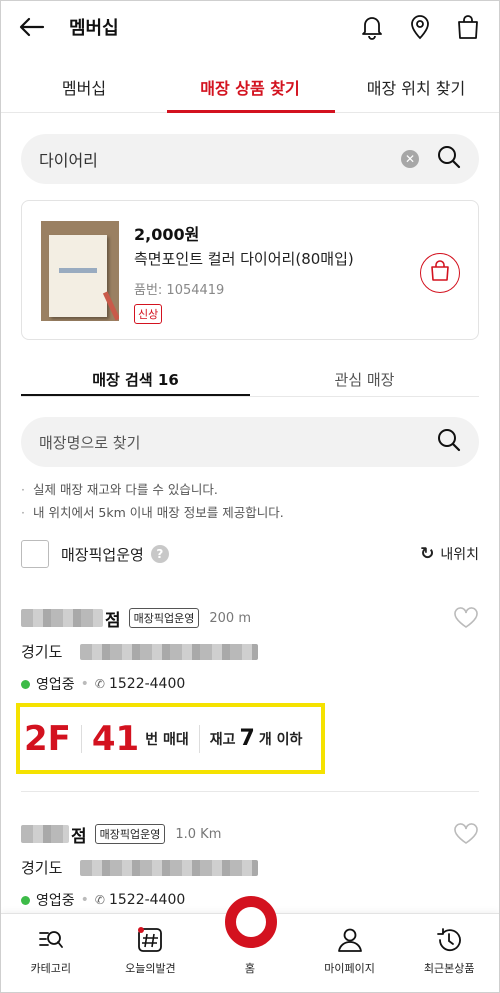 The height and width of the screenshot is (993, 500). What do you see at coordinates (459, 555) in the screenshot?
I see `my-location-label: 내위치` at bounding box center [459, 555].